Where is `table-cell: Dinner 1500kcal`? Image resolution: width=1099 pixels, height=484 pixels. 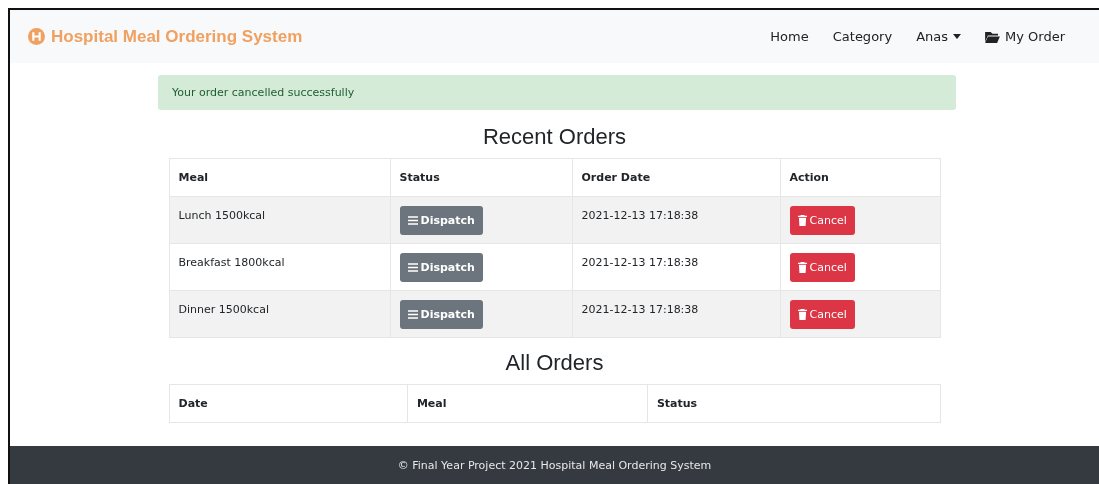 table-cell: Dinner 1500kcal is located at coordinates (279, 314).